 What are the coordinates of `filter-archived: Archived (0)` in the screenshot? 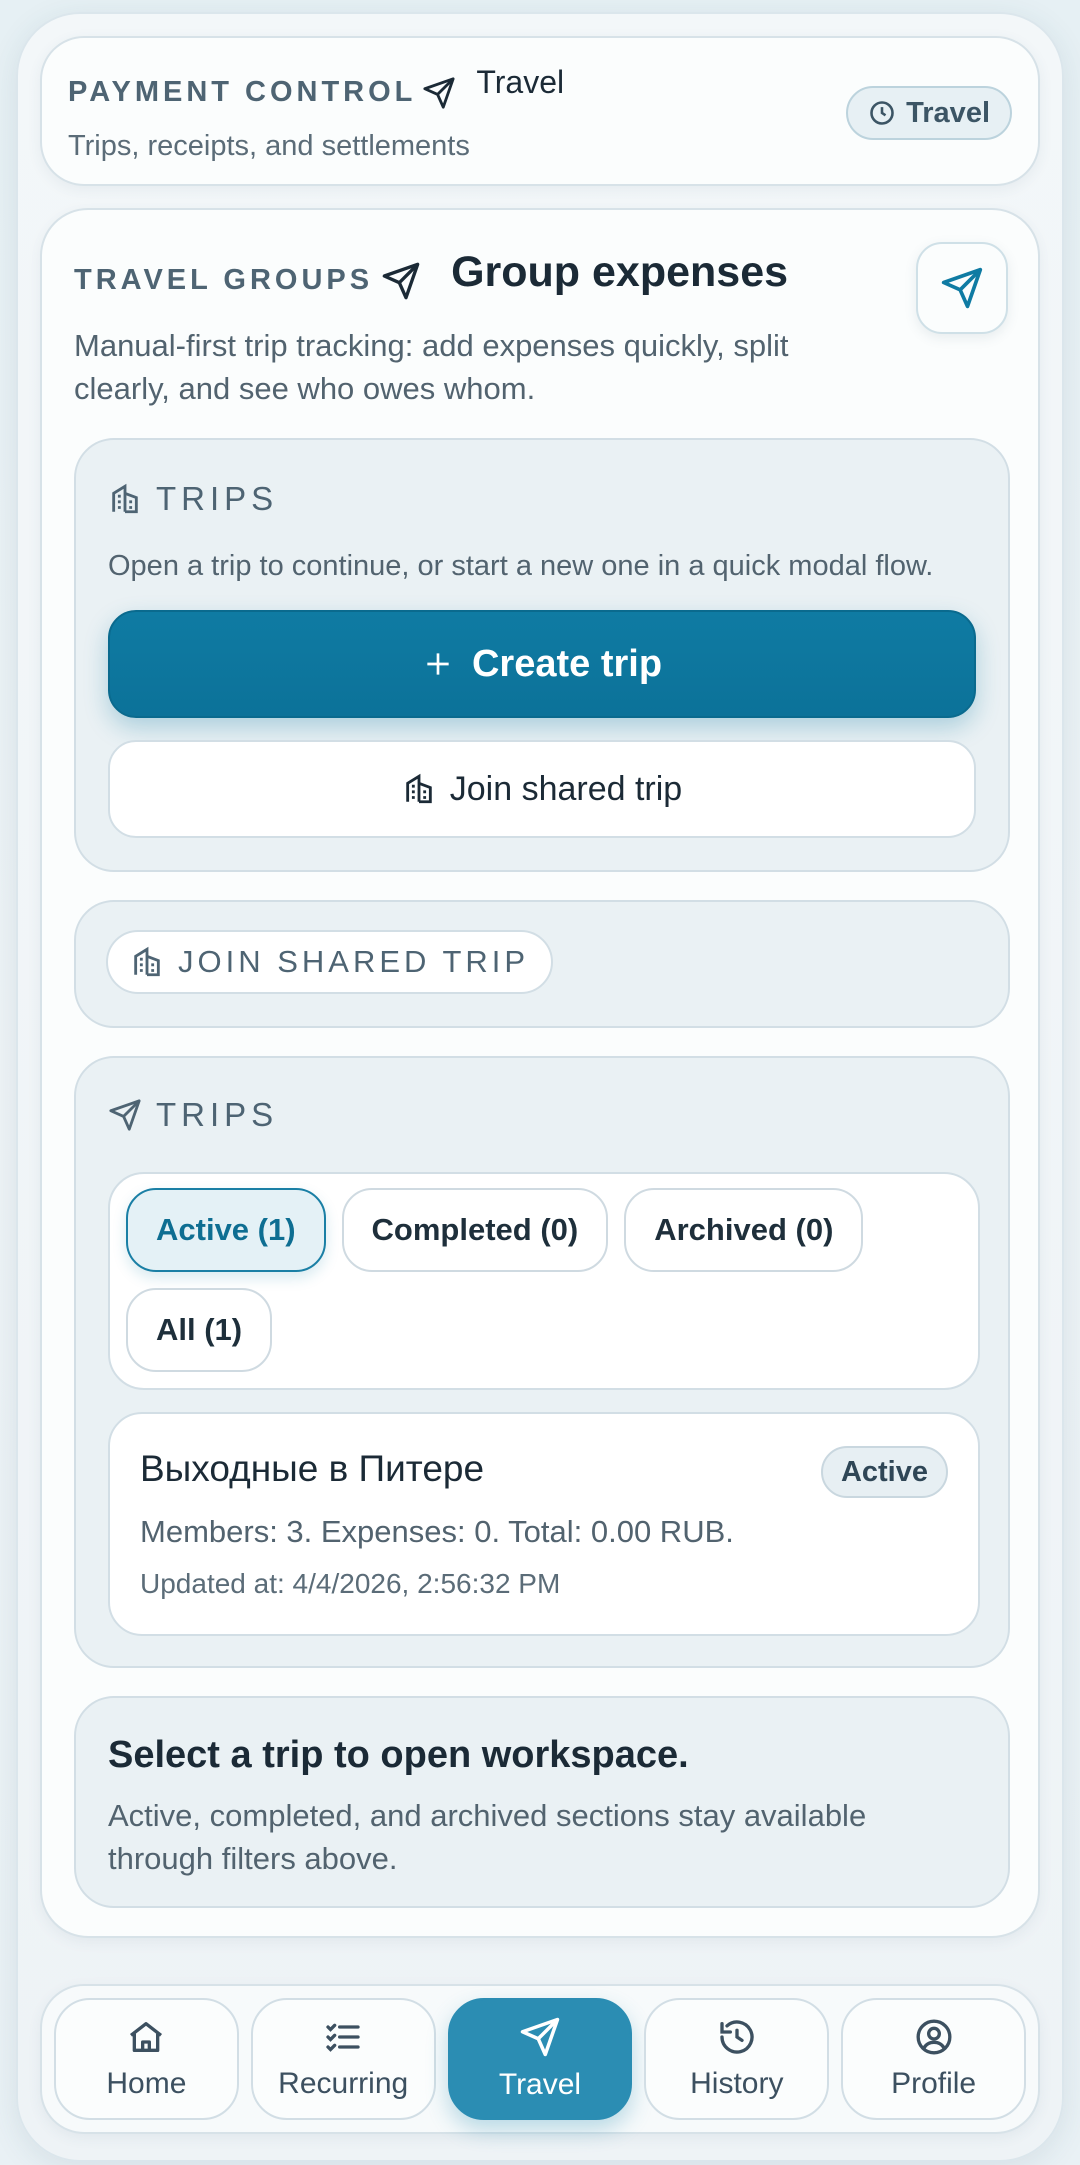 It's located at (744, 1230).